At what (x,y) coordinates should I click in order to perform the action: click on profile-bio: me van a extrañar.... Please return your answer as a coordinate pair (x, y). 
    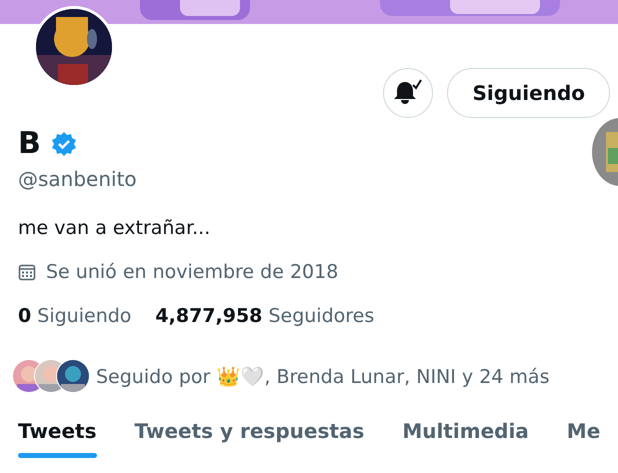
    Looking at the image, I should click on (115, 228).